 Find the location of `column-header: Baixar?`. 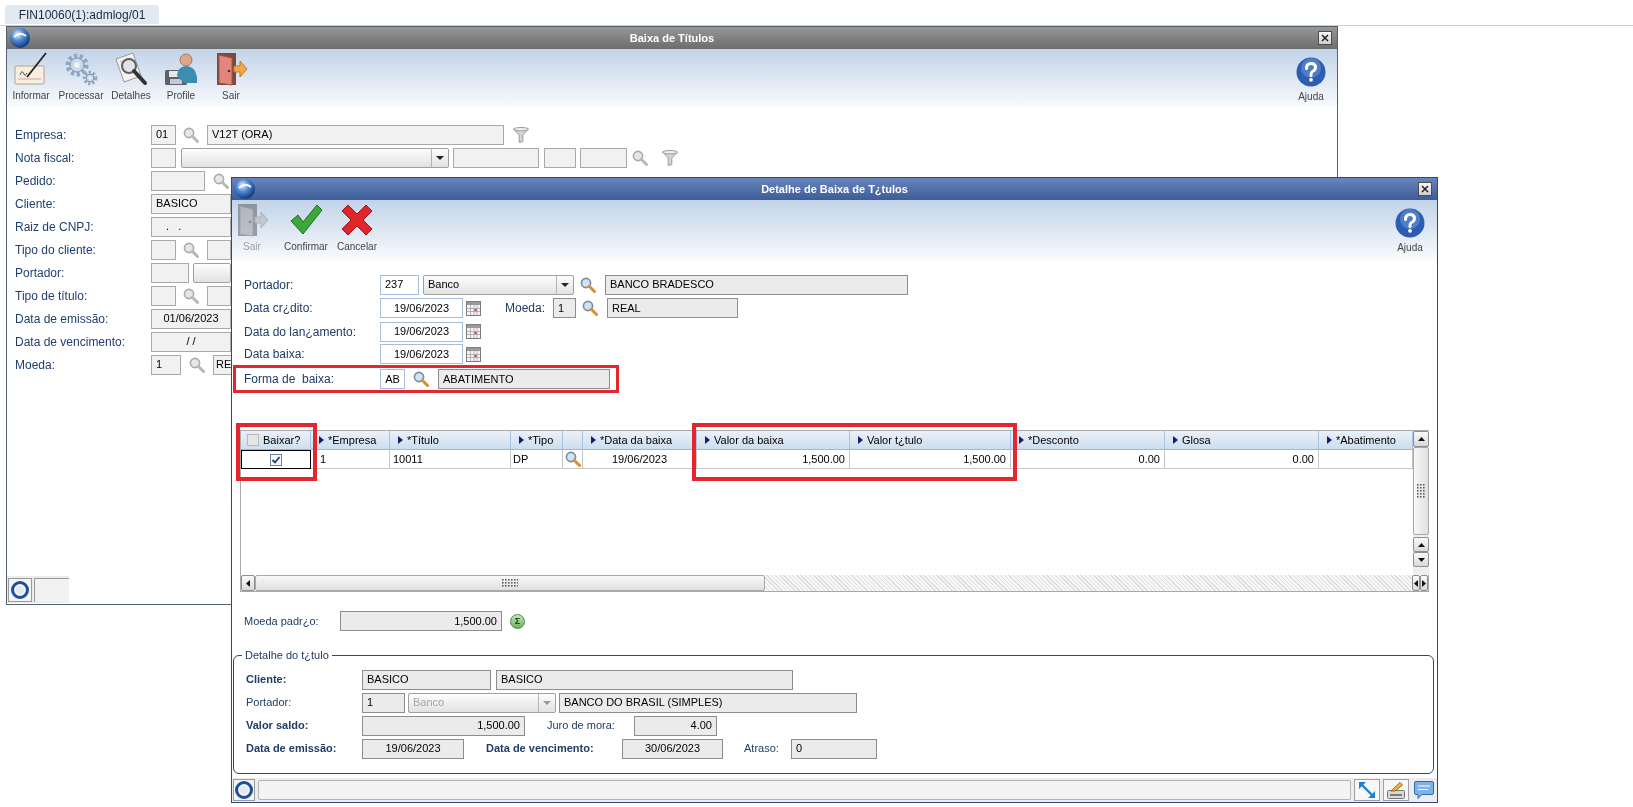

column-header: Baixar? is located at coordinates (276, 440).